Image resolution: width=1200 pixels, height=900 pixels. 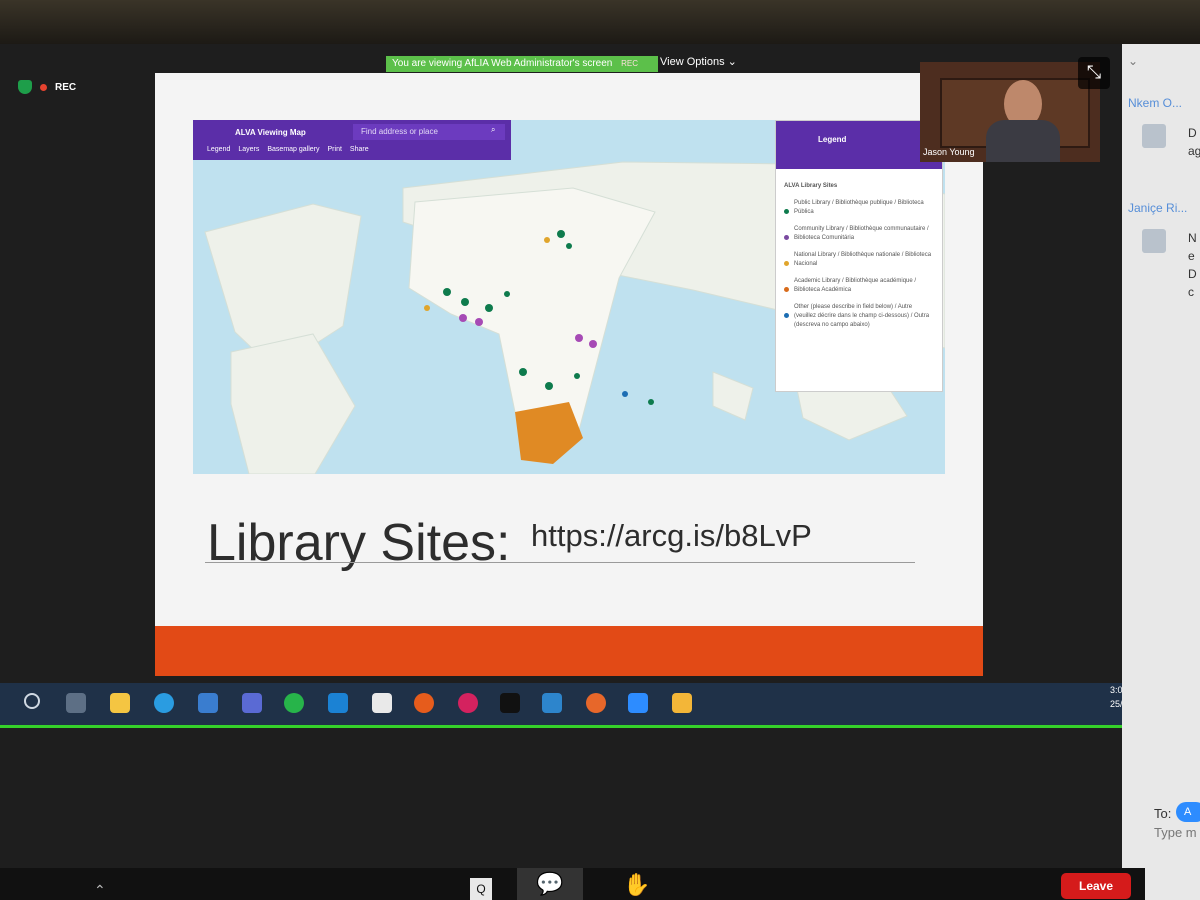 What do you see at coordinates (569, 651) in the screenshot?
I see `slide-footer-bar` at bounding box center [569, 651].